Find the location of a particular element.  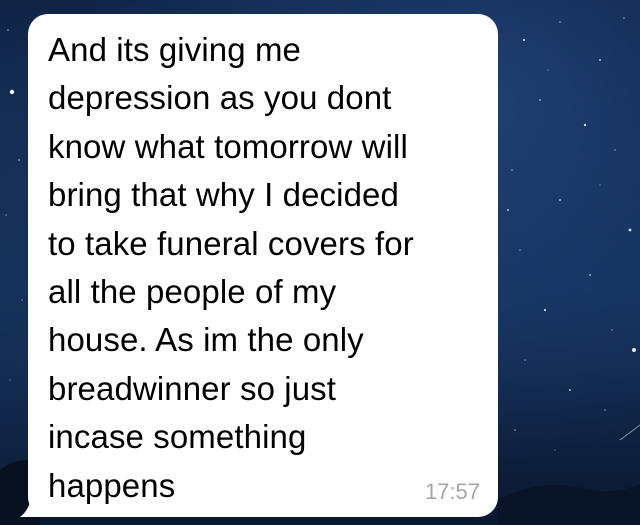

message-timestamp: 17:57 is located at coordinates (452, 491).